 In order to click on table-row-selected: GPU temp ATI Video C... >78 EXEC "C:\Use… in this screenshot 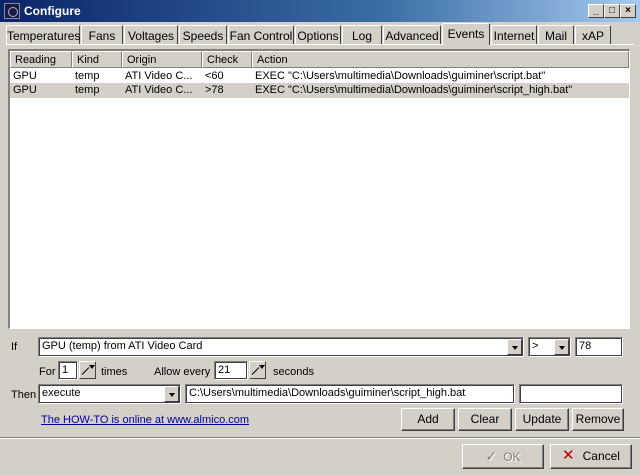, I will do `click(319, 90)`.